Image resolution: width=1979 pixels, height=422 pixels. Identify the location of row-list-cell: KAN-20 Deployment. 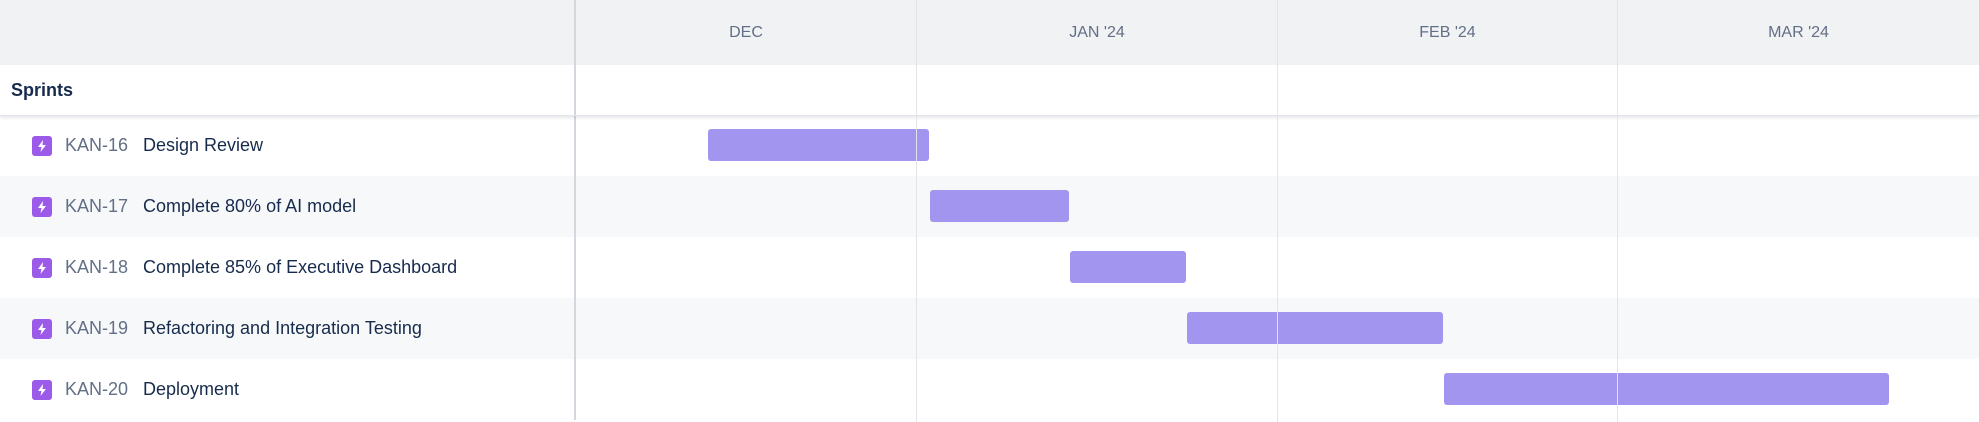
(288, 389).